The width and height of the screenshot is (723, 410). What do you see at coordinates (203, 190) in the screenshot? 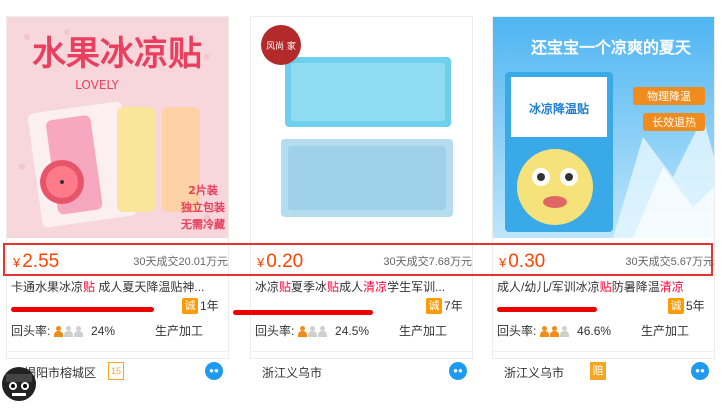
I see `svg-text: 2片装` at bounding box center [203, 190].